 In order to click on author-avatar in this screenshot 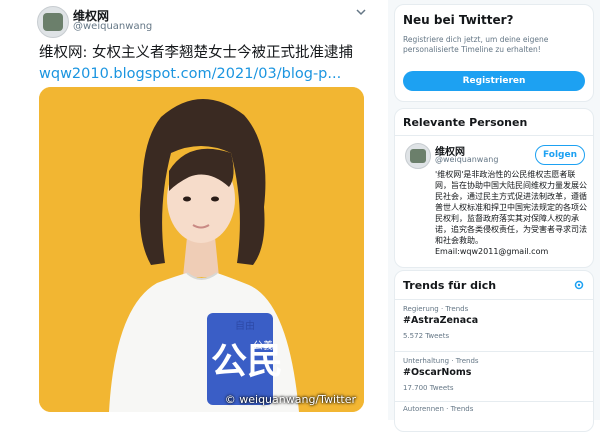, I will do `click(53, 22)`.